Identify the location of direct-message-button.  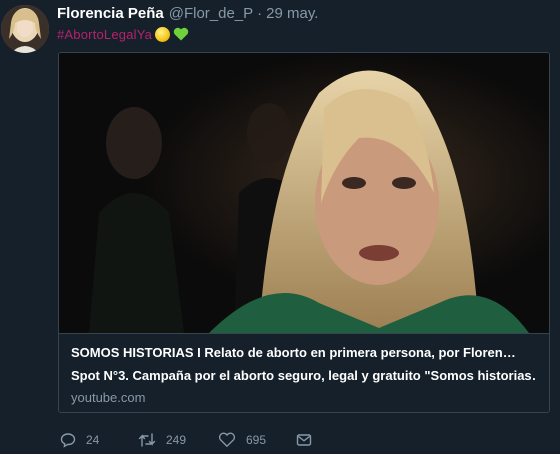
(304, 440).